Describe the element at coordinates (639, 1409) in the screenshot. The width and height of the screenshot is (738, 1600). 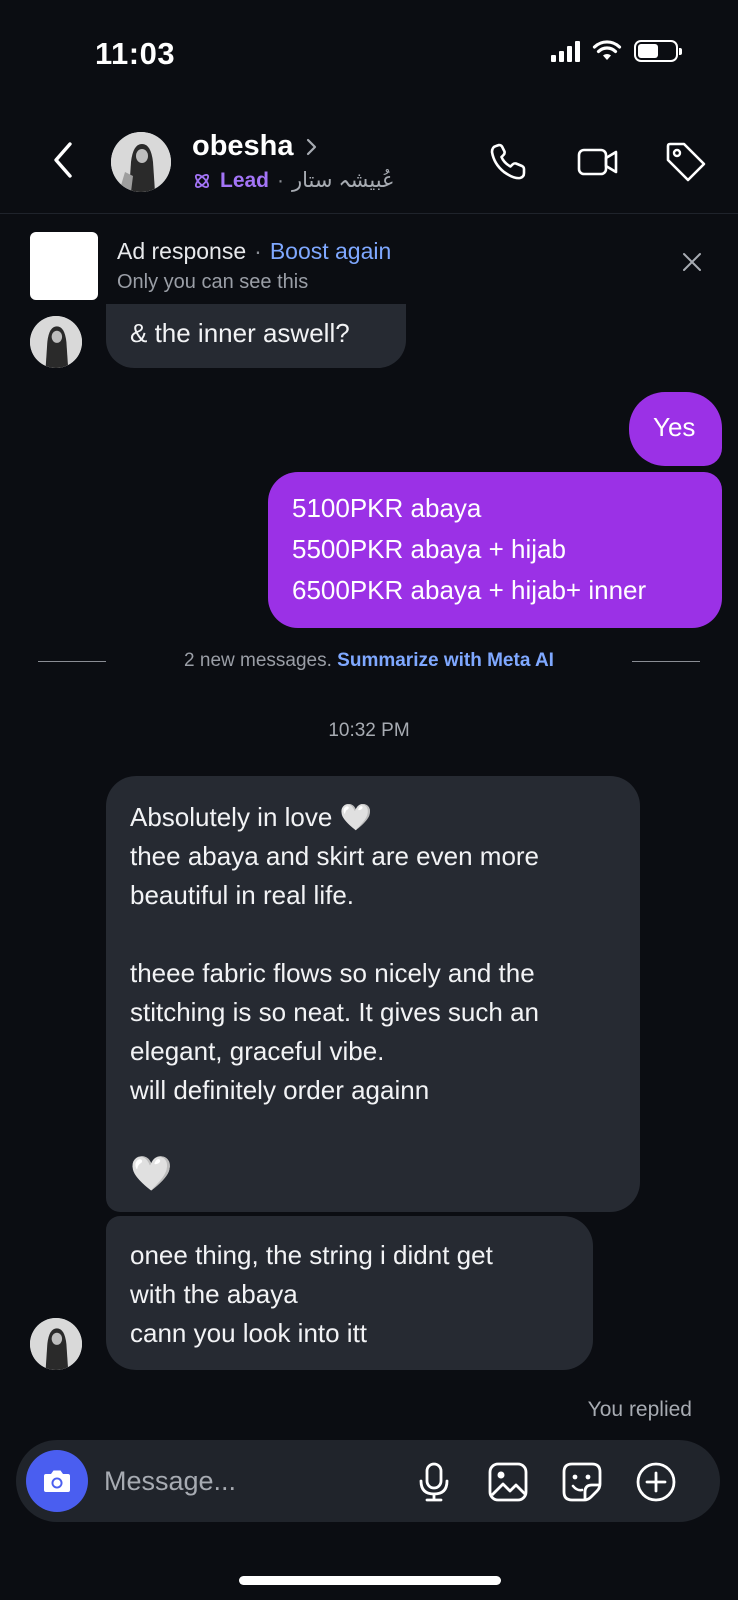
I see `you-replied-label: You replied` at that location.